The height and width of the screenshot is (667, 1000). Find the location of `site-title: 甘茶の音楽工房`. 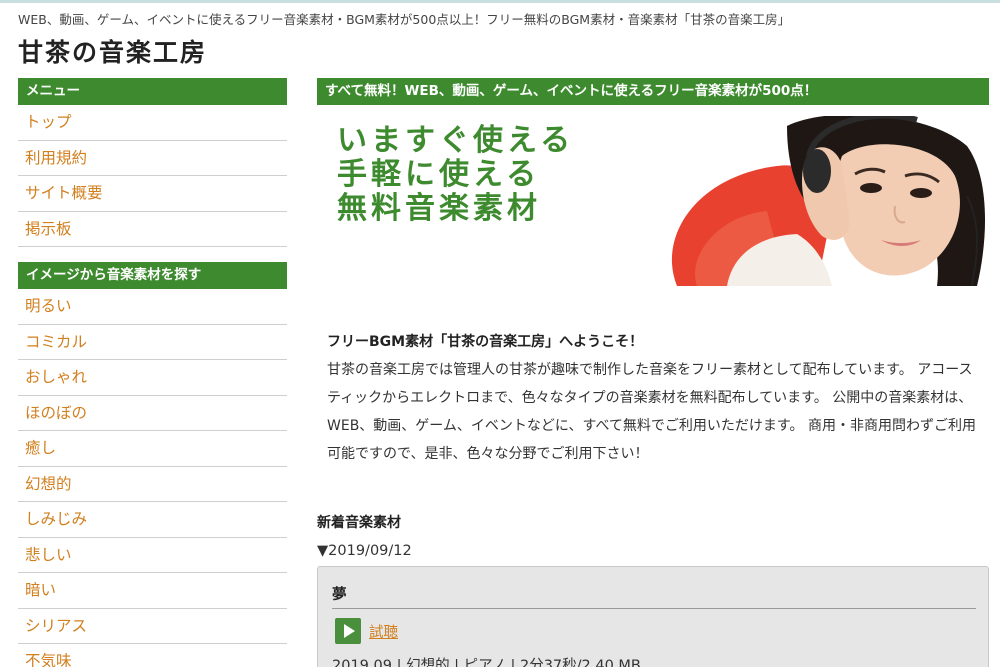

site-title: 甘茶の音楽工房 is located at coordinates (112, 51).